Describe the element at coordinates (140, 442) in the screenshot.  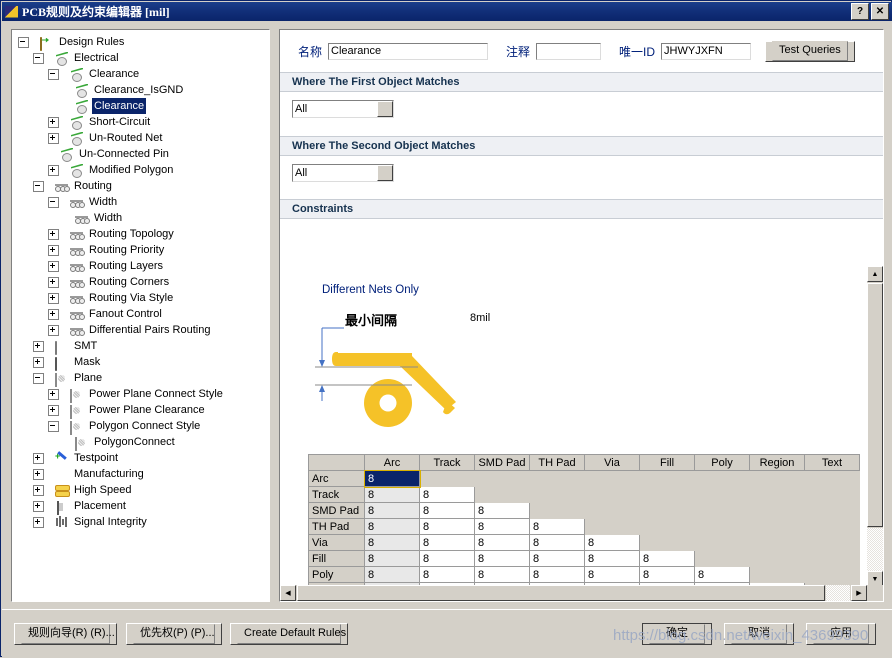
I see `tree-item-polygonconnect: PolygonConnect` at that location.